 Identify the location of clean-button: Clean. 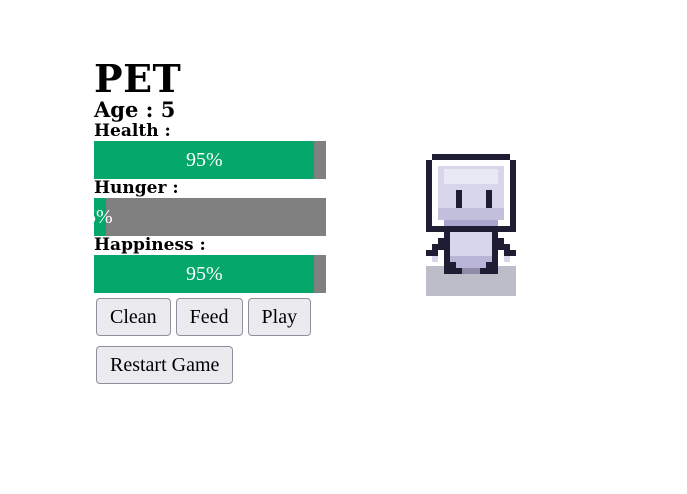
(133, 317).